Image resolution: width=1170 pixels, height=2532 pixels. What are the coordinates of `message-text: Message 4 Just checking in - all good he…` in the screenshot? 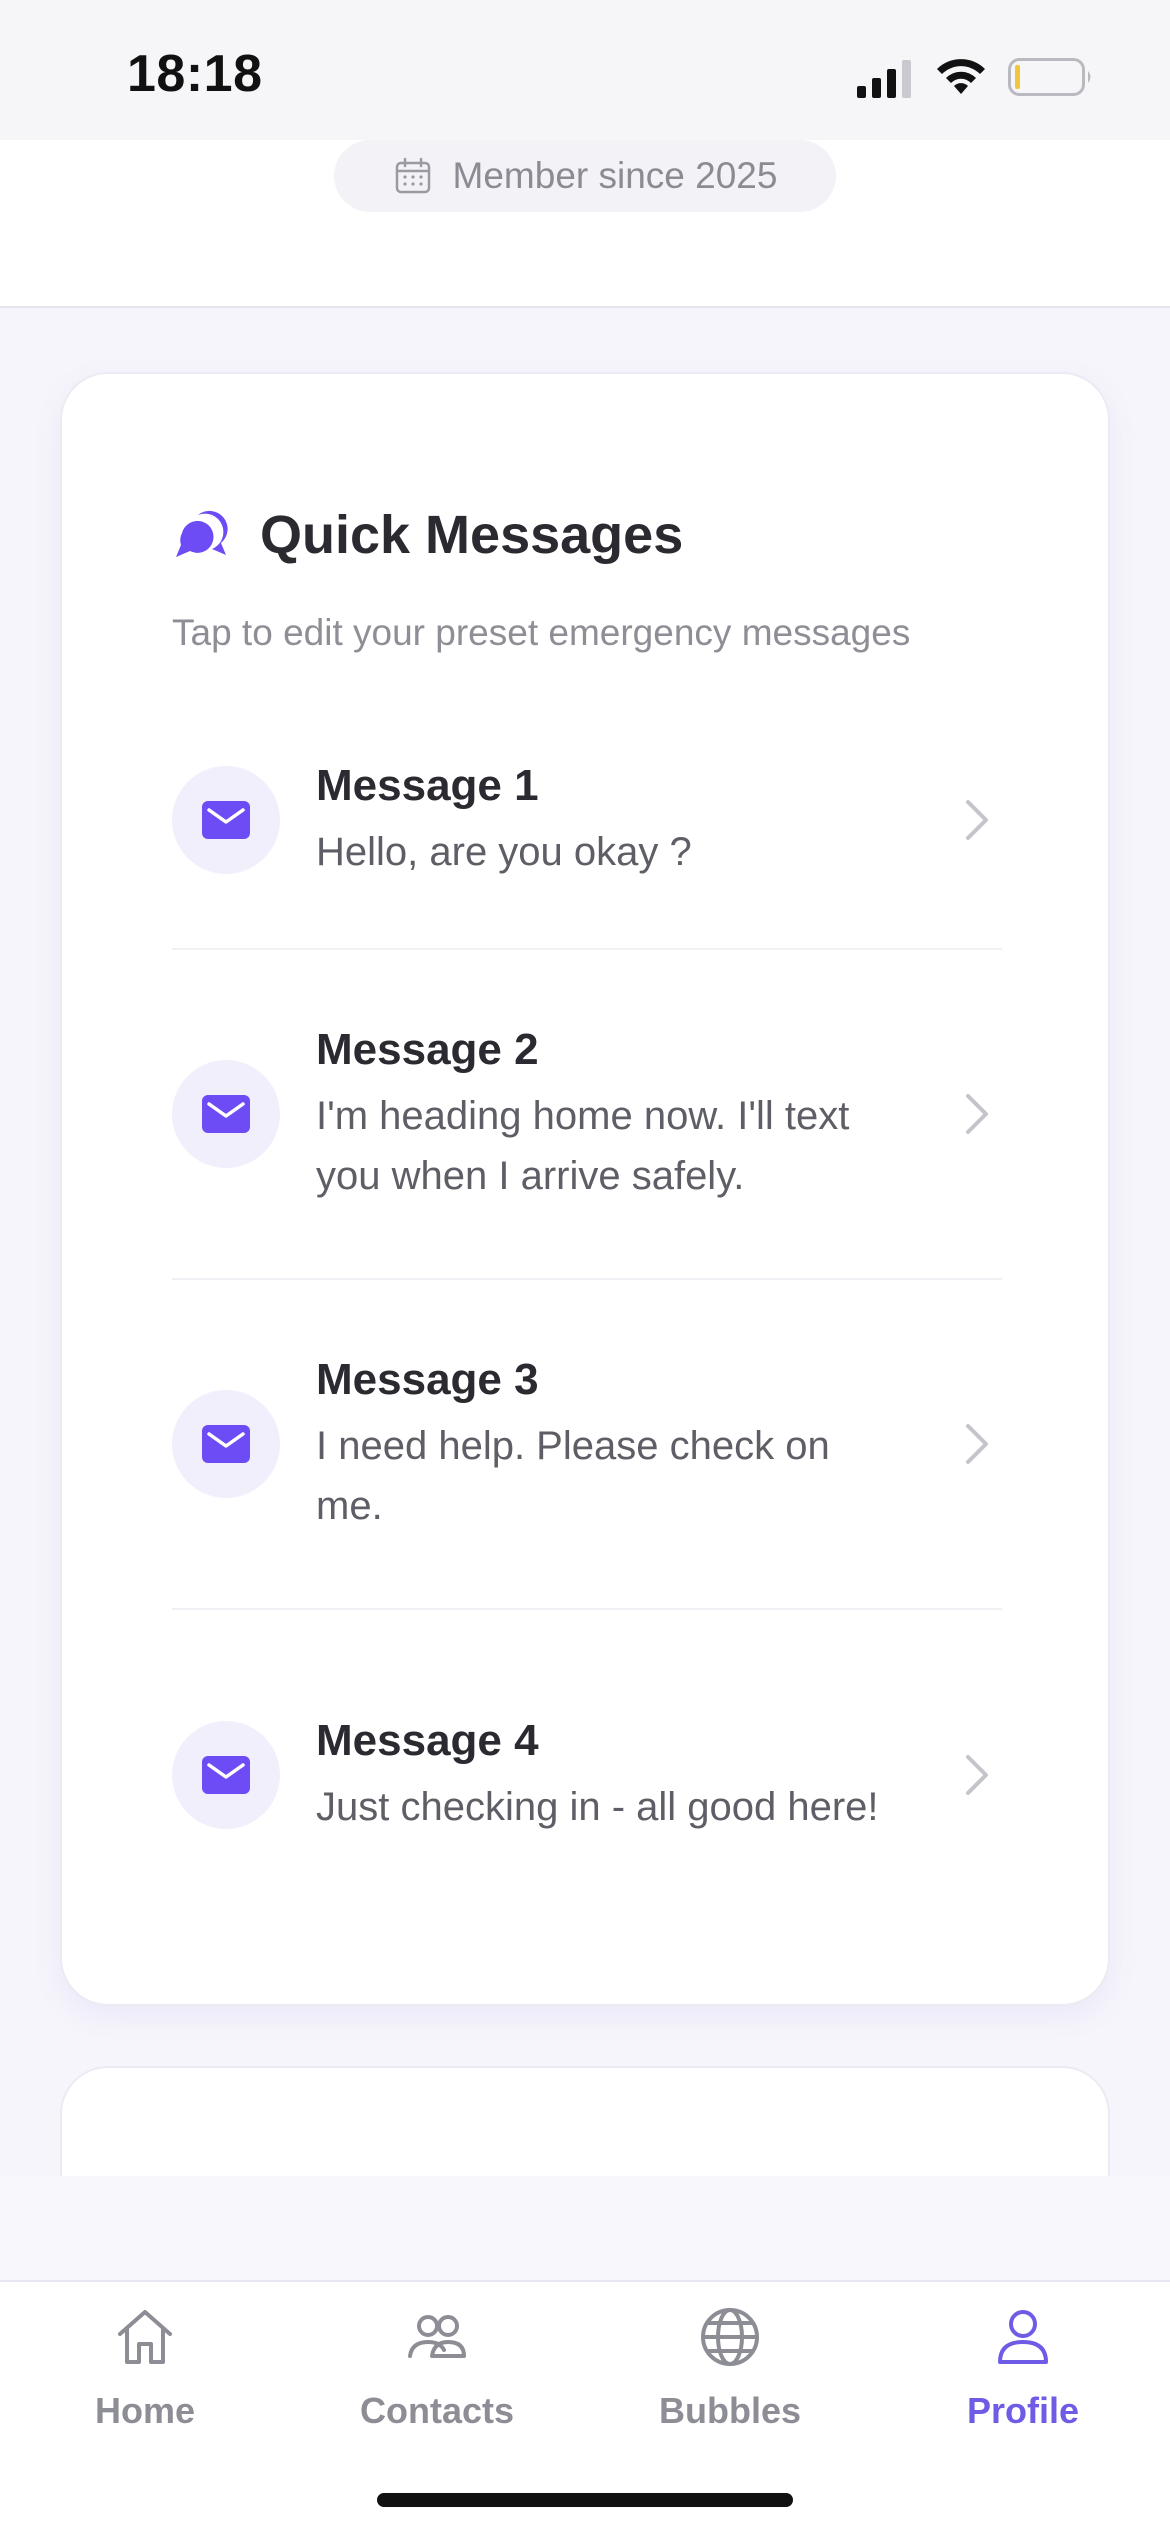 It's located at (606, 1775).